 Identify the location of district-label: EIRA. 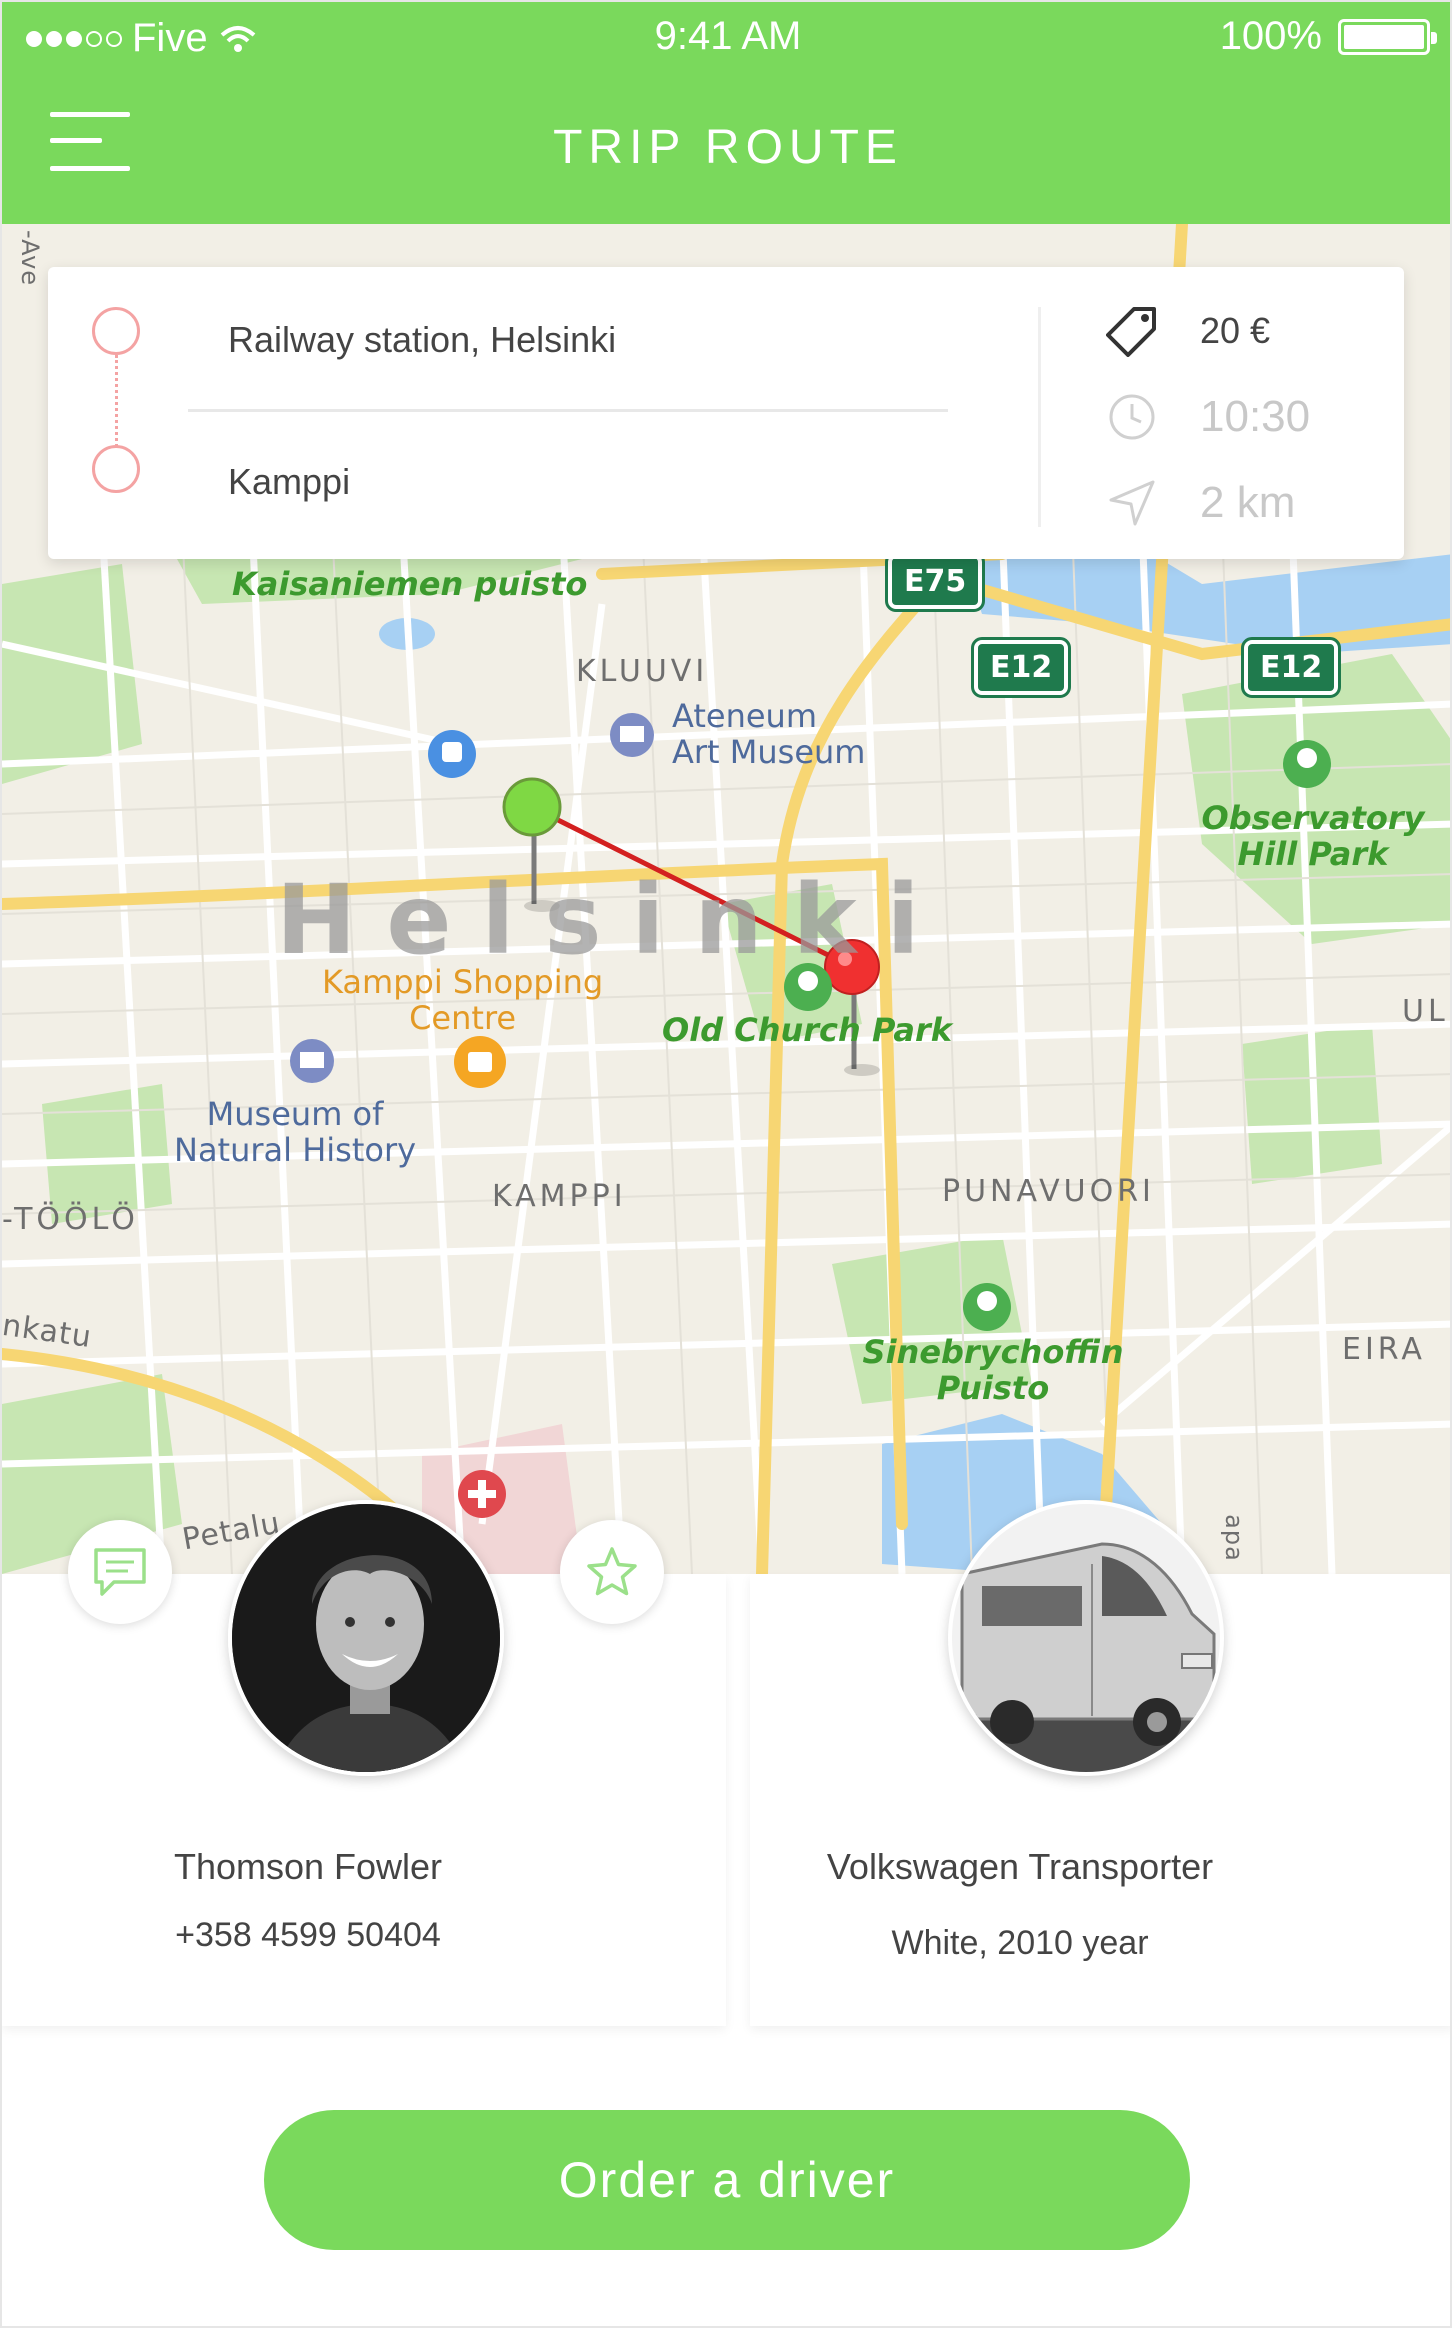
(1384, 1349).